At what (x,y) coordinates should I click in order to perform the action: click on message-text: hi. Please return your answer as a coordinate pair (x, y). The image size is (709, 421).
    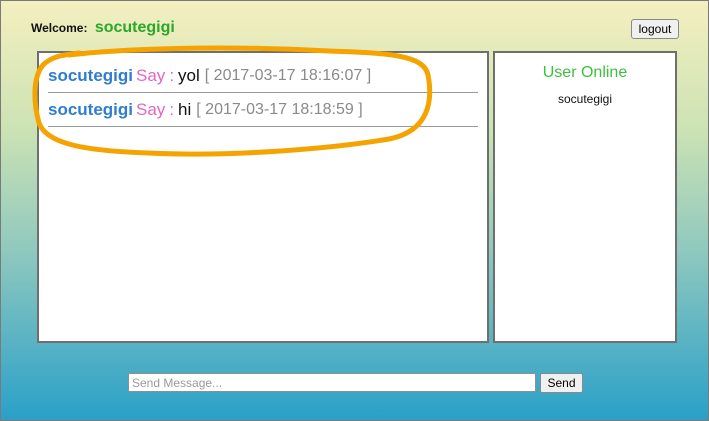
    Looking at the image, I should click on (185, 109).